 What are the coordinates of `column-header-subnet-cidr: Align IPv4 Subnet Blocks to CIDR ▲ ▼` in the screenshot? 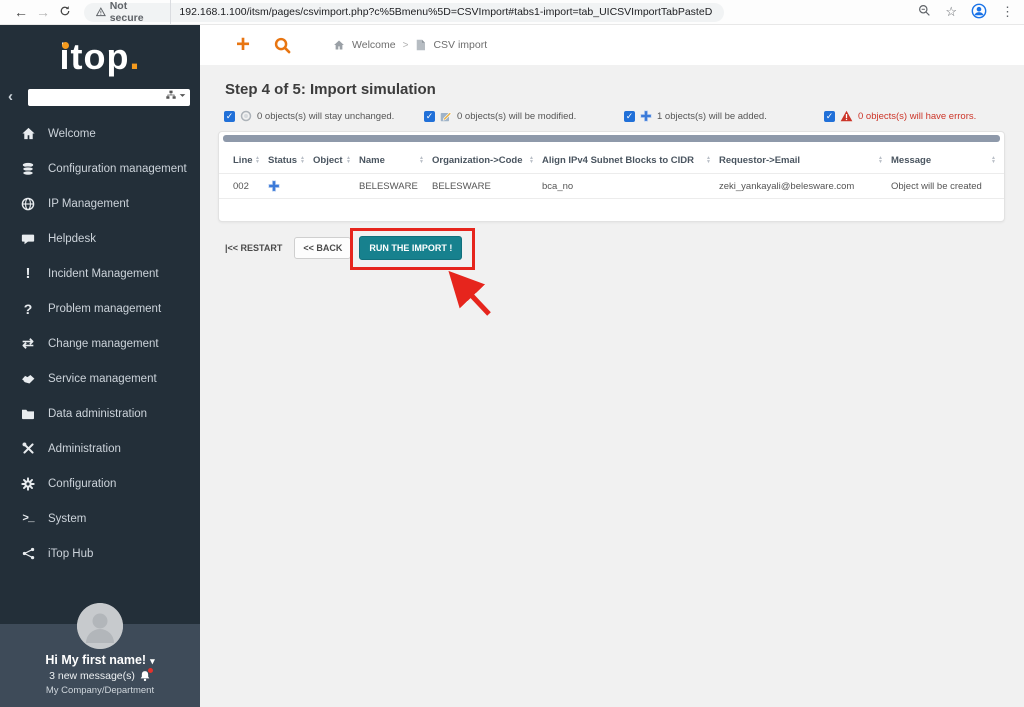 It's located at (630, 160).